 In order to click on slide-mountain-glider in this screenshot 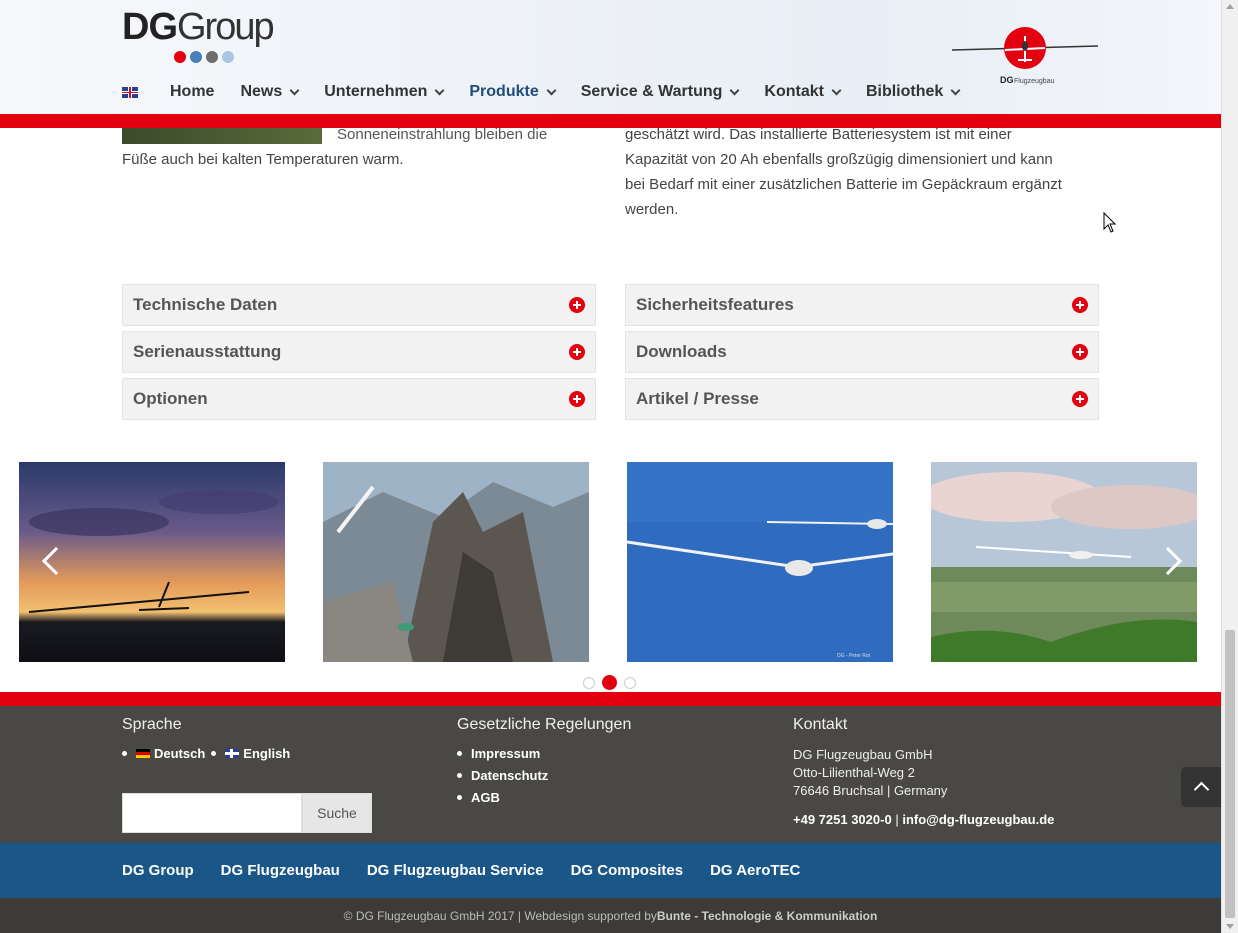, I will do `click(456, 562)`.